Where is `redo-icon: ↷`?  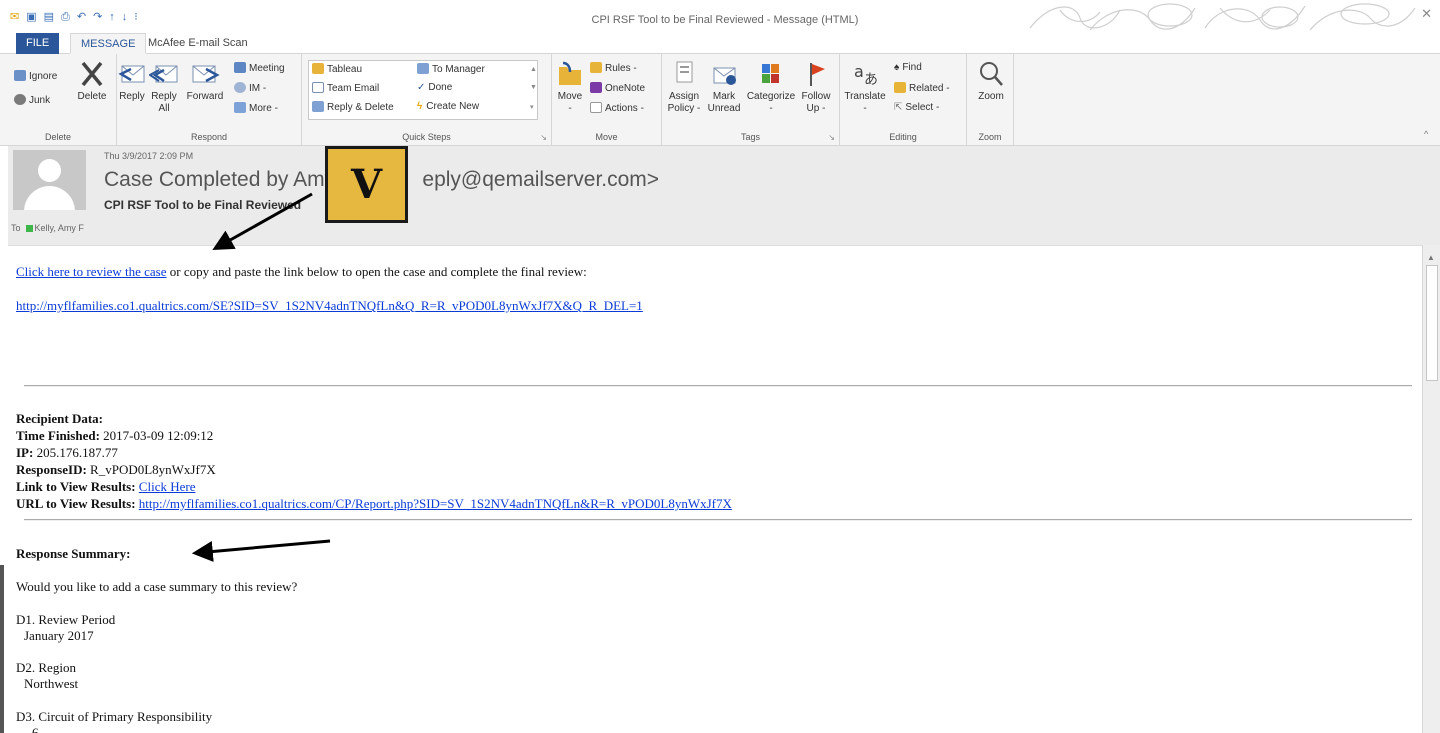 redo-icon: ↷ is located at coordinates (97, 17).